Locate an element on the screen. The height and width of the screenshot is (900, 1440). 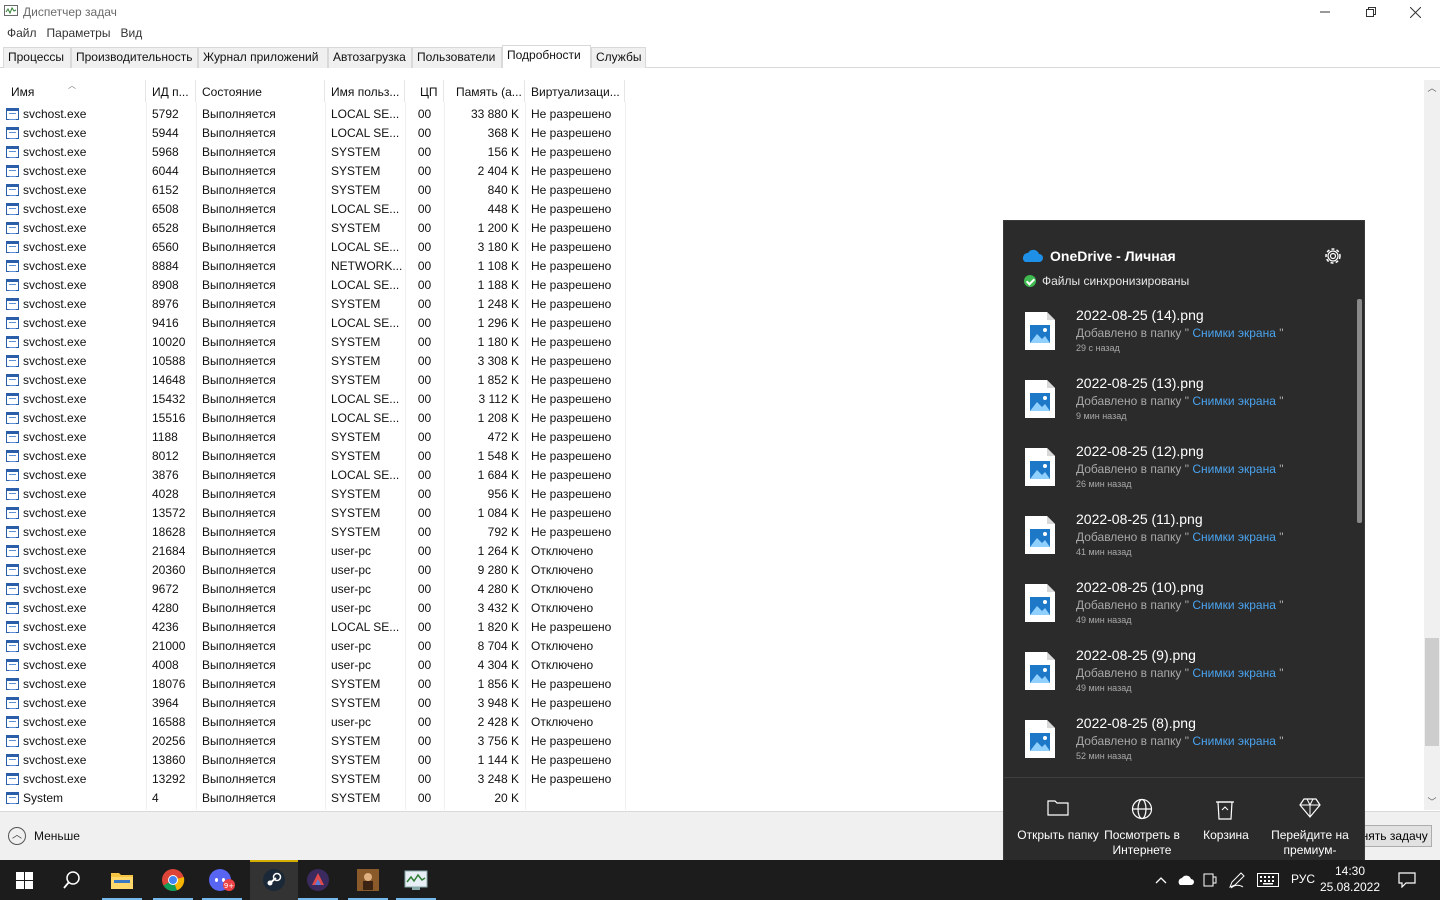
tab-performance: Производительность is located at coordinates (134, 57).